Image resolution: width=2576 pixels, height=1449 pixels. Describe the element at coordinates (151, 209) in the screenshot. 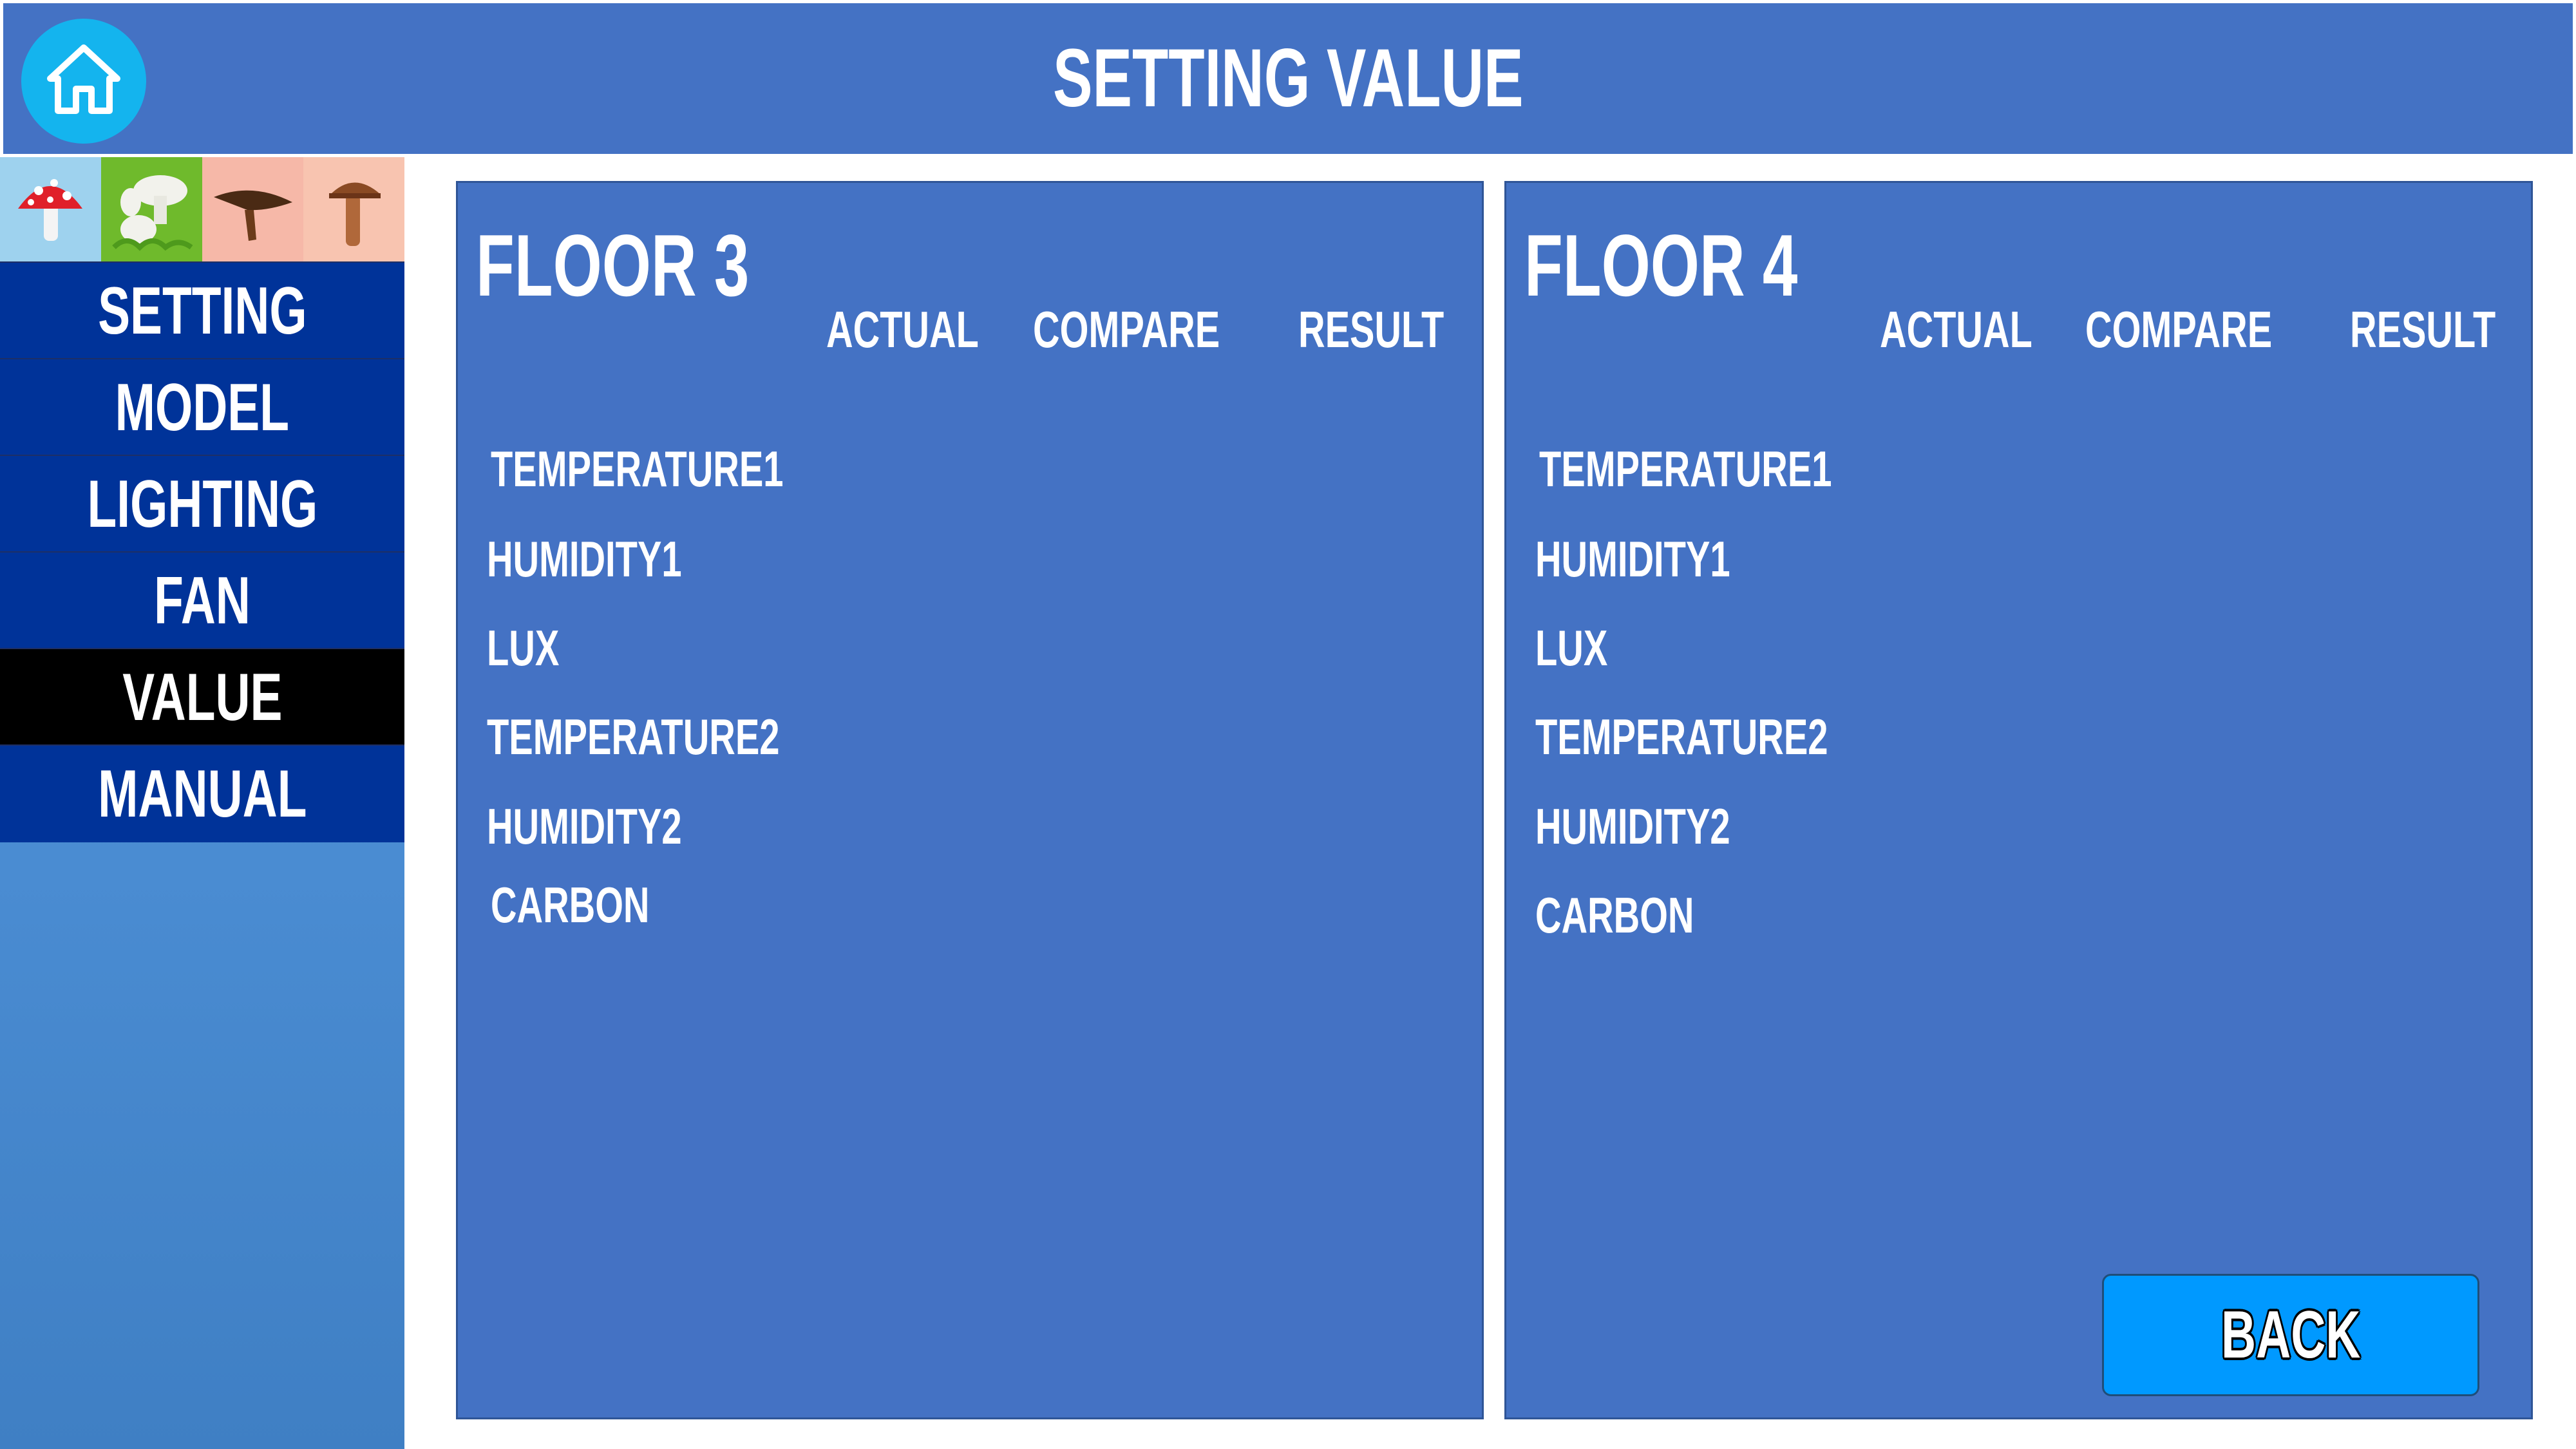

I see `white-mushrooms-icon` at that location.